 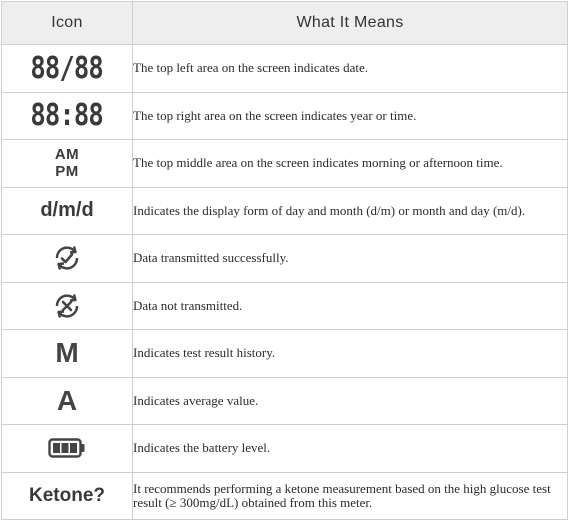 What do you see at coordinates (67, 172) in the screenshot?
I see `pm-label: PM` at bounding box center [67, 172].